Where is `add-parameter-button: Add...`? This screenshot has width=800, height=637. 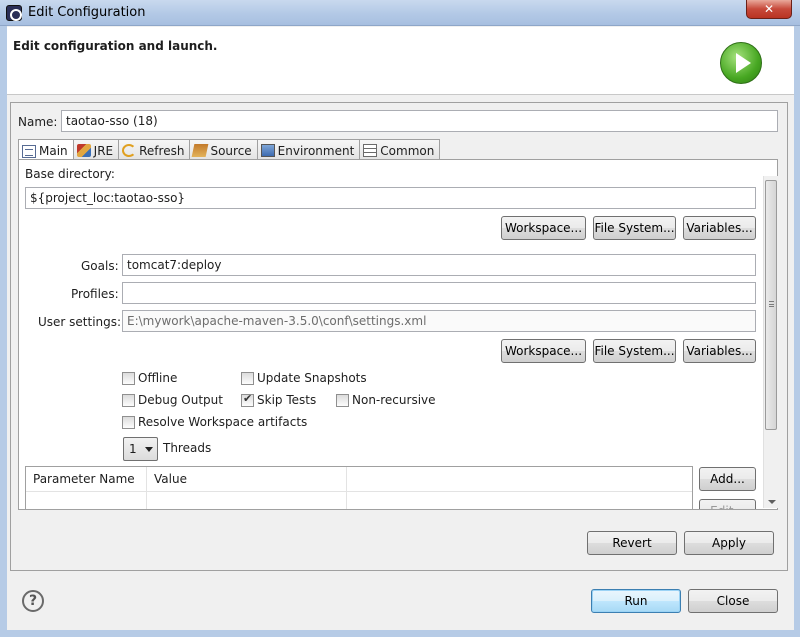
add-parameter-button: Add... is located at coordinates (727, 479).